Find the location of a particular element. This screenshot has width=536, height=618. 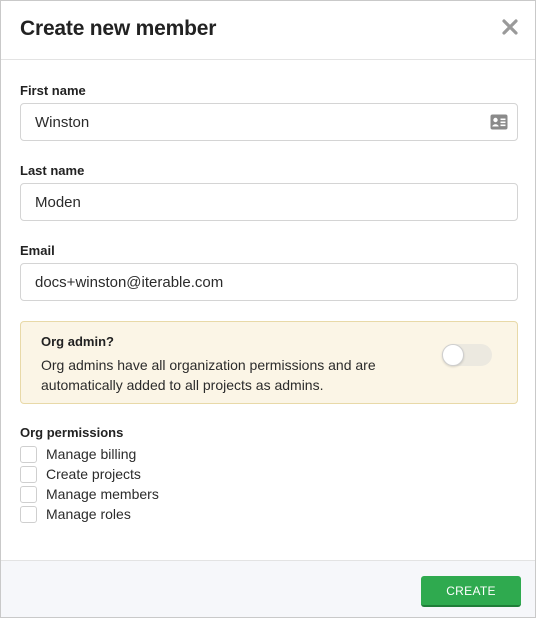

create-button: CREATE is located at coordinates (471, 591).